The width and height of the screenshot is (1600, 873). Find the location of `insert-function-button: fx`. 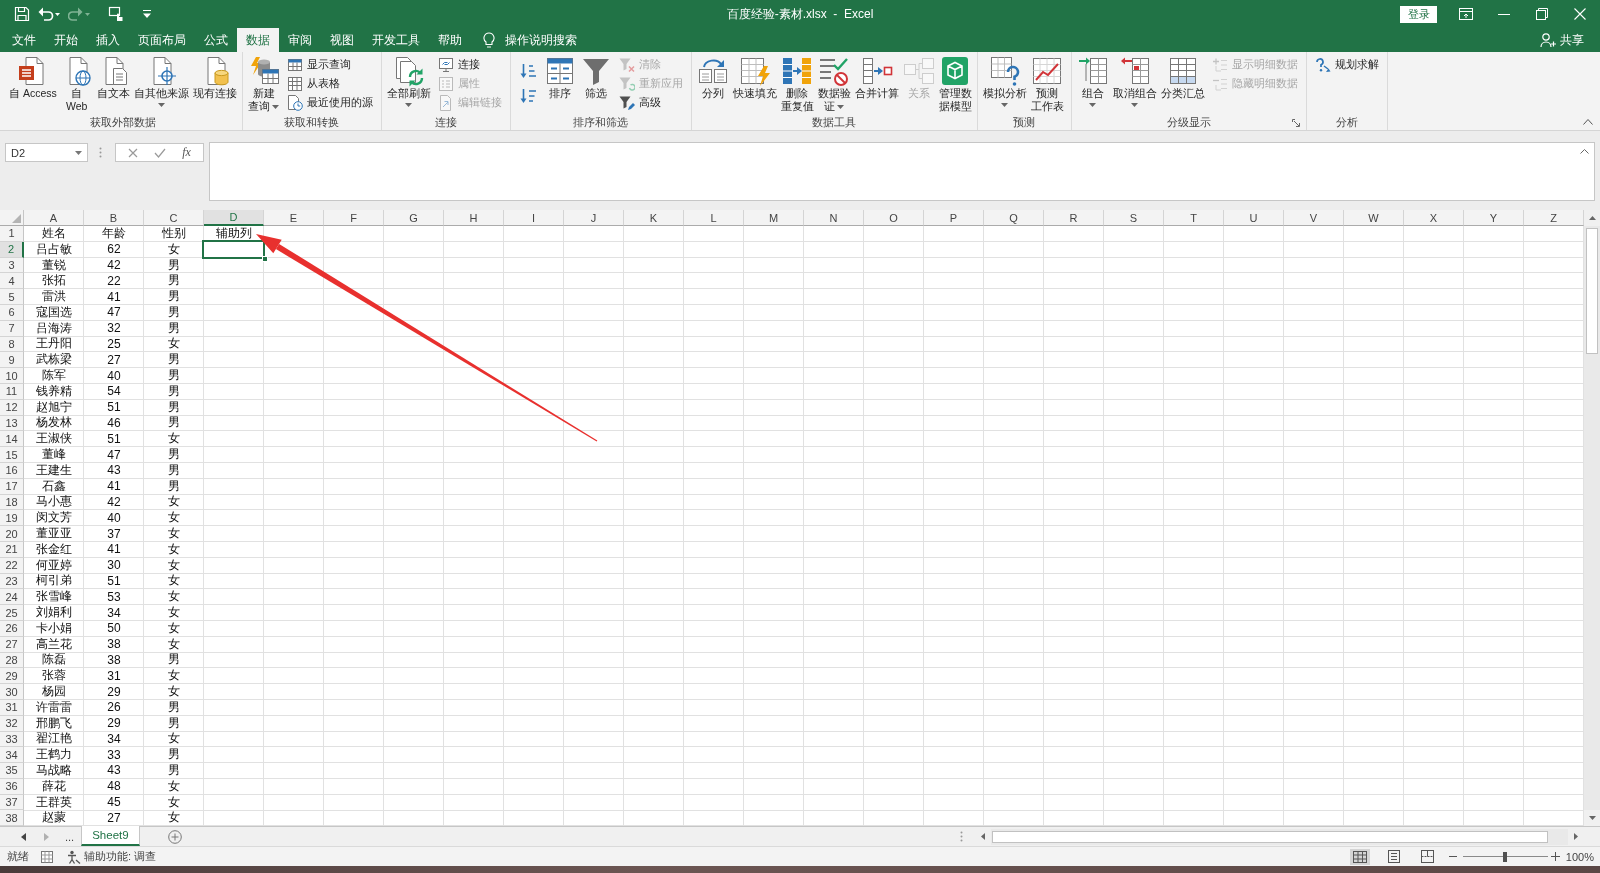

insert-function-button: fx is located at coordinates (186, 152).